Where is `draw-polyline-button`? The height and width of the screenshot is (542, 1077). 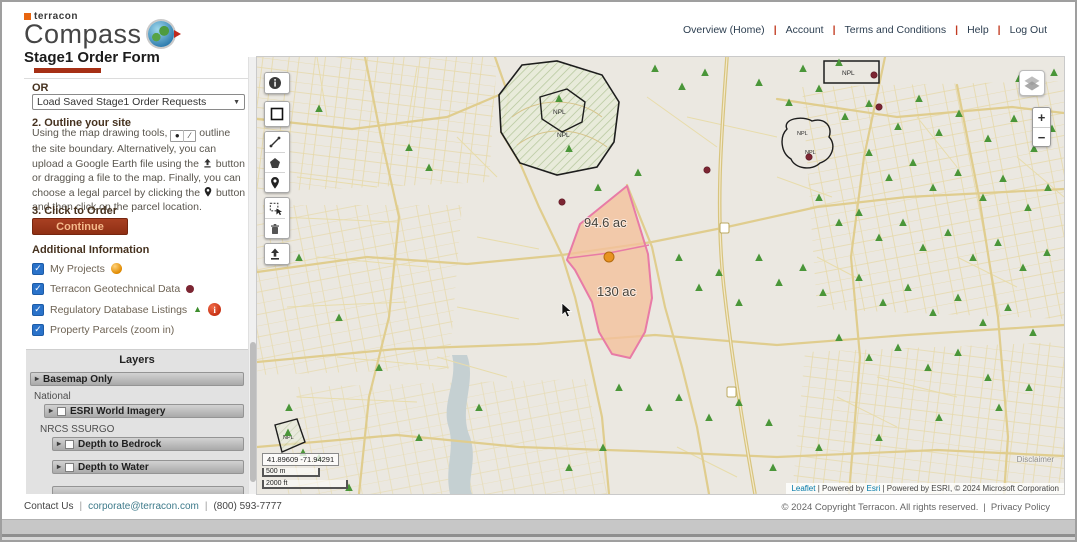
draw-polyline-button is located at coordinates (275, 142).